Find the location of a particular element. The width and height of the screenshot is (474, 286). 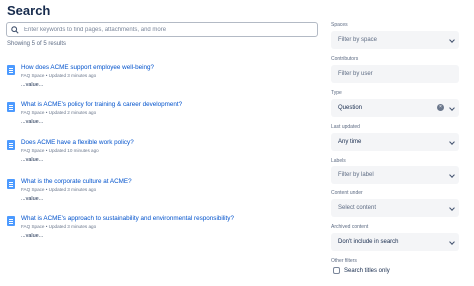

result-title-link: Does ACME have a flexible work policy? is located at coordinates (77, 142).